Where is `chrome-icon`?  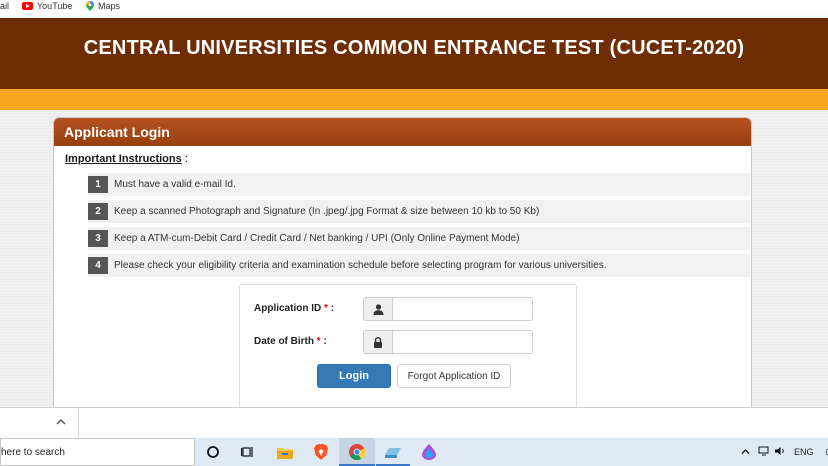 chrome-icon is located at coordinates (357, 452).